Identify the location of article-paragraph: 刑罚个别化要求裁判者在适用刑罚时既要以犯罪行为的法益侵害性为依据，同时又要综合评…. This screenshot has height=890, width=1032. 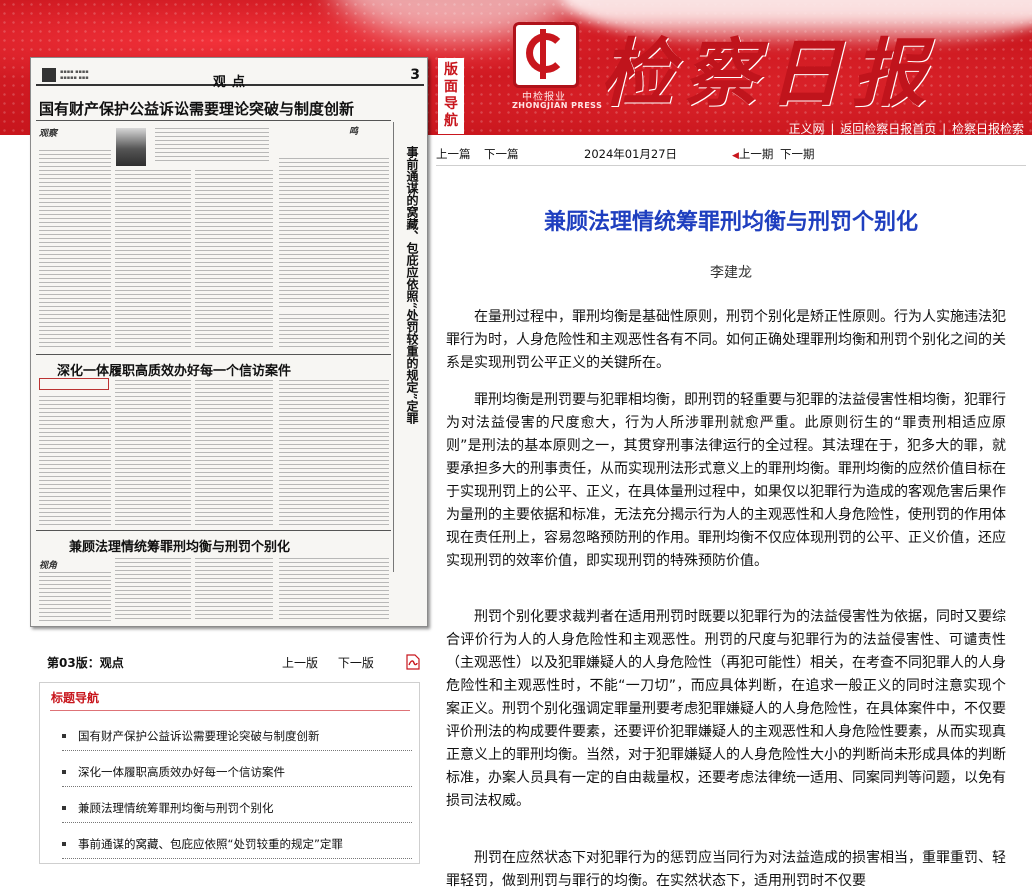
(726, 709).